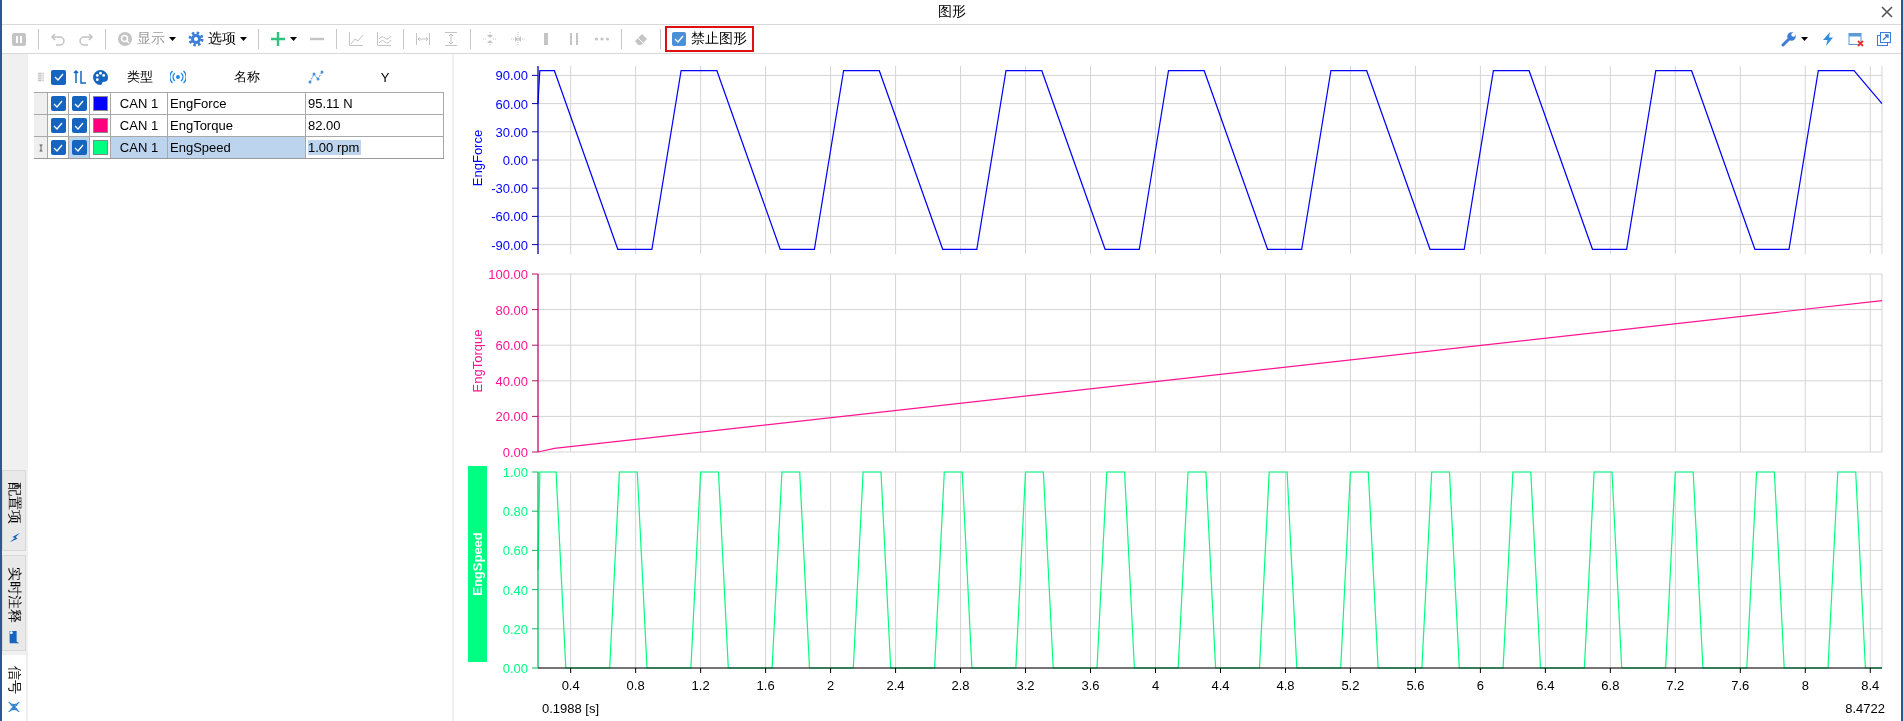  What do you see at coordinates (719, 39) in the screenshot?
I see `option-label: 禁止图形` at bounding box center [719, 39].